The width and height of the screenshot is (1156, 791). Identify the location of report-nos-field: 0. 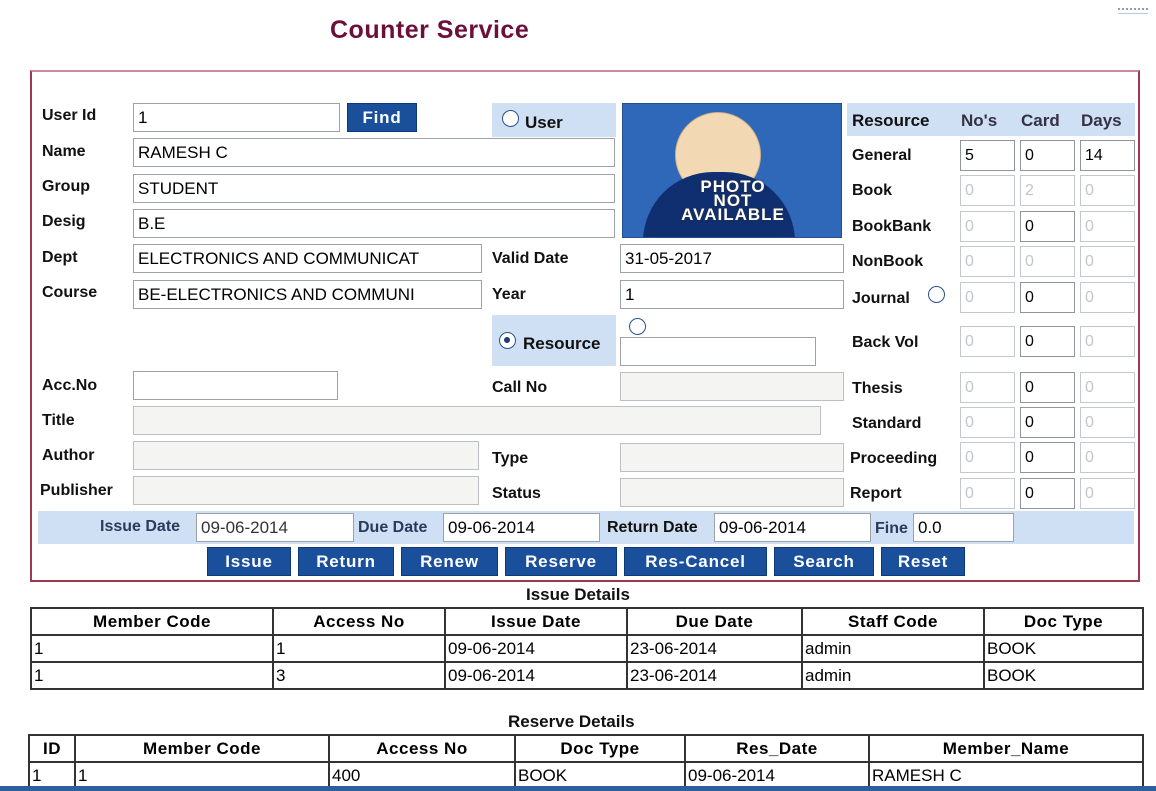
(987, 493).